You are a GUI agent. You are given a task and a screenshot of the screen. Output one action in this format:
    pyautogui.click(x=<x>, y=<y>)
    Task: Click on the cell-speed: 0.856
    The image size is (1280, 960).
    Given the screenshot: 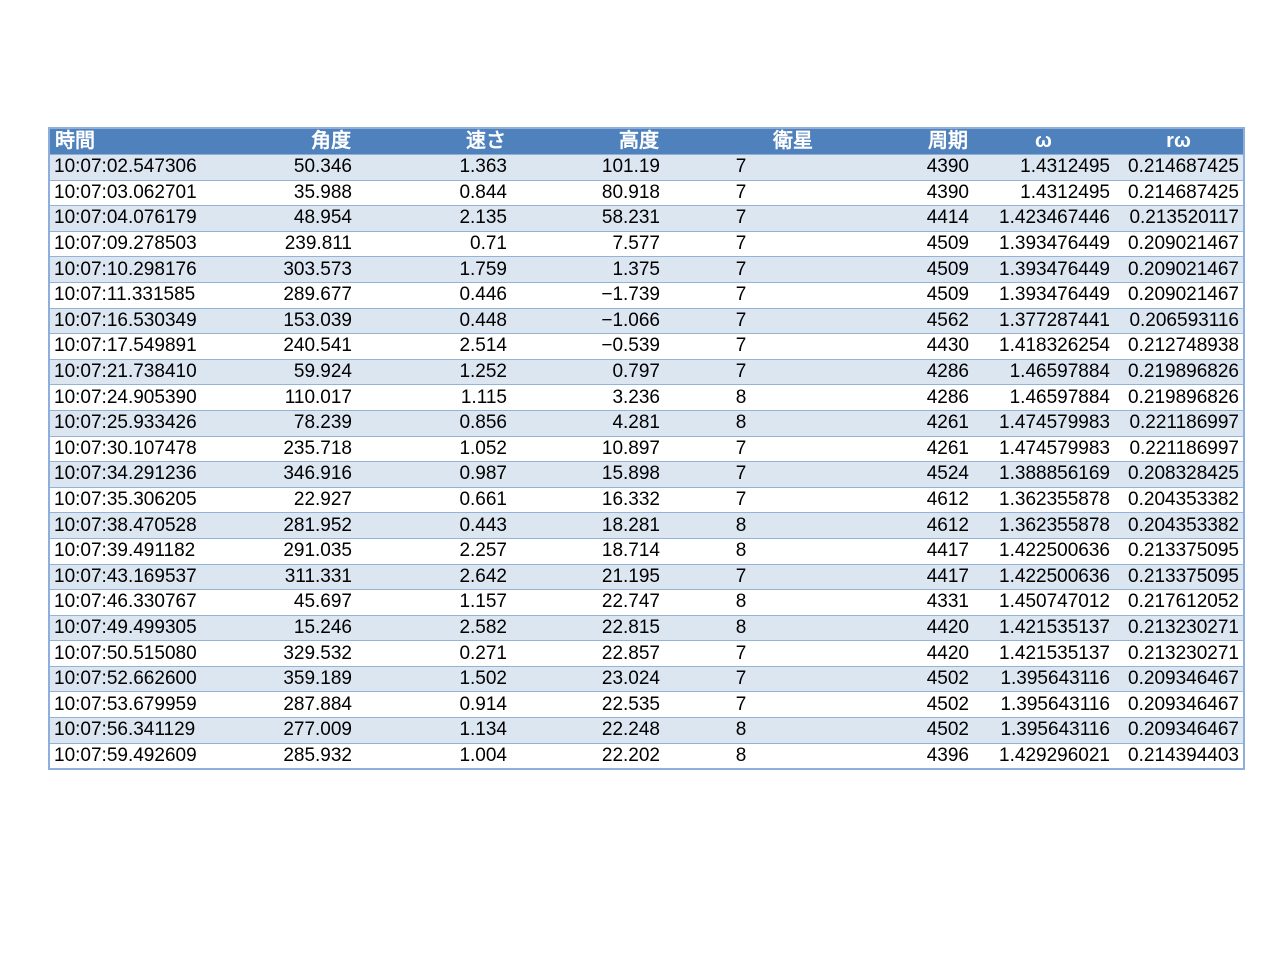 What is the action you would take?
    pyautogui.click(x=433, y=423)
    